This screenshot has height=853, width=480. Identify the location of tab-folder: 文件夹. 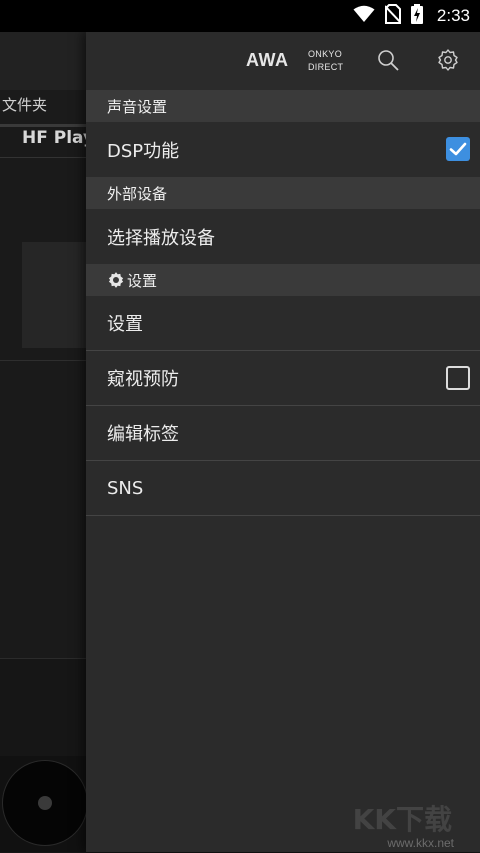
(24, 104).